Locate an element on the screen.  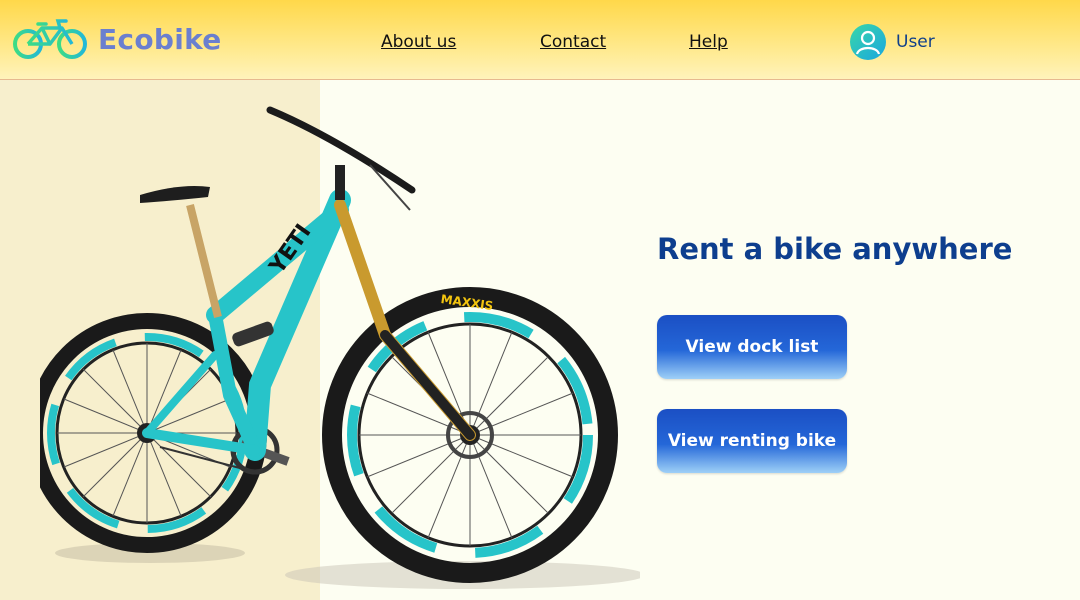
user-label: User is located at coordinates (915, 42).